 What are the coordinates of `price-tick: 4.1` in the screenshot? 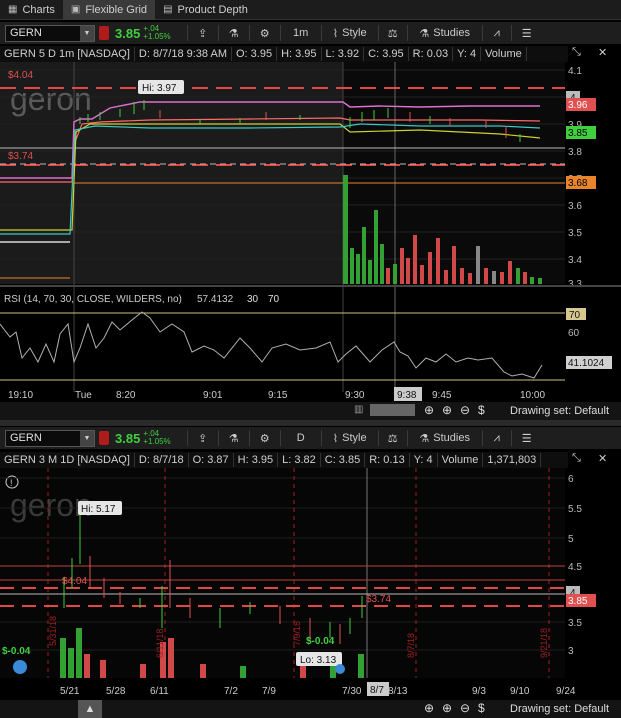 It's located at (575, 71).